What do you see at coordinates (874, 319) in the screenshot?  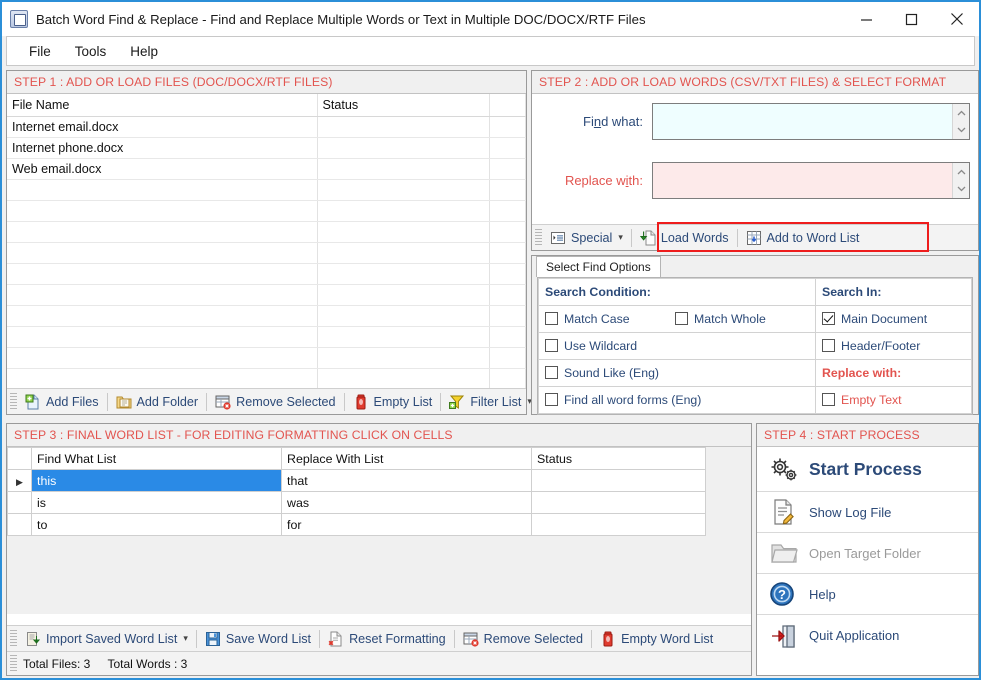 I see `checkbox-main-document: Main Document` at bounding box center [874, 319].